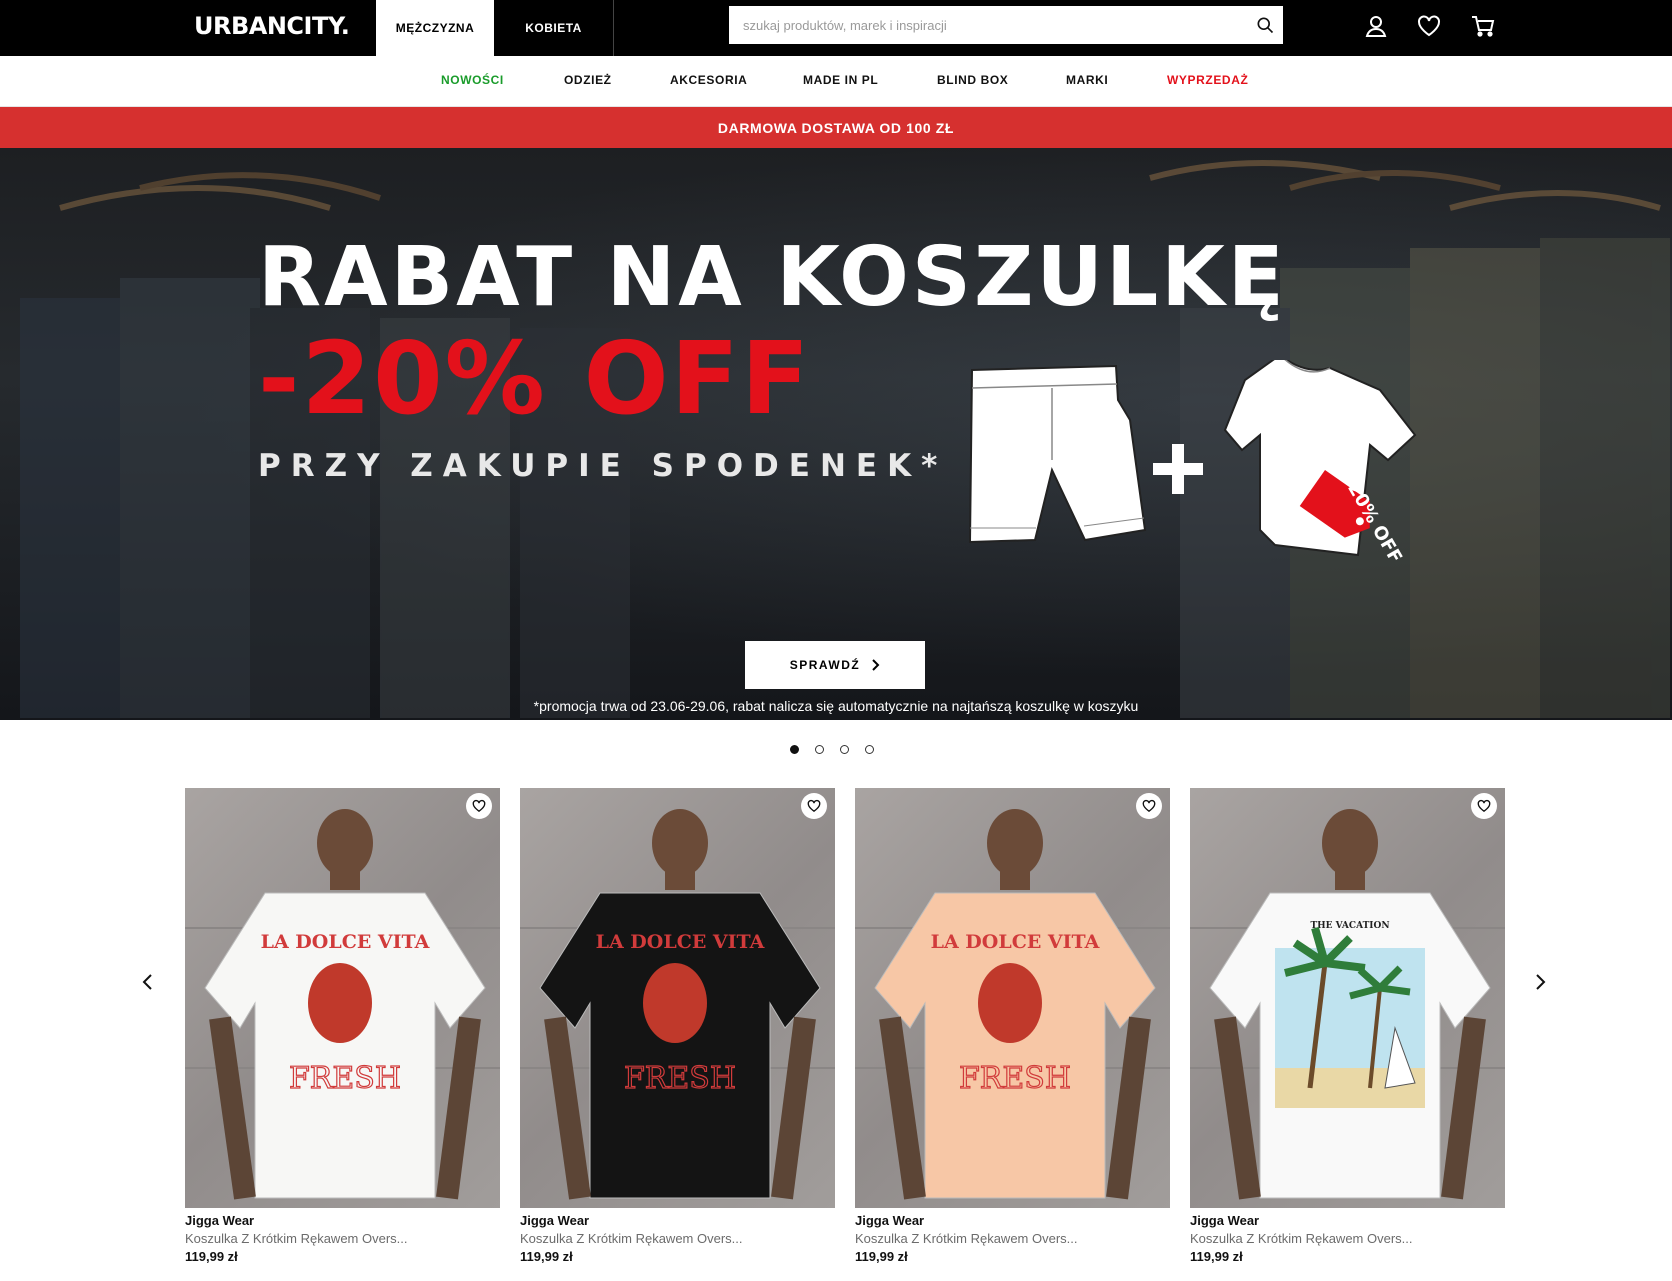 Image resolution: width=1672 pixels, height=1281 pixels. Describe the element at coordinates (1207, 80) in the screenshot. I see `nav-item-sale: WYPRZEDAŻ` at that location.